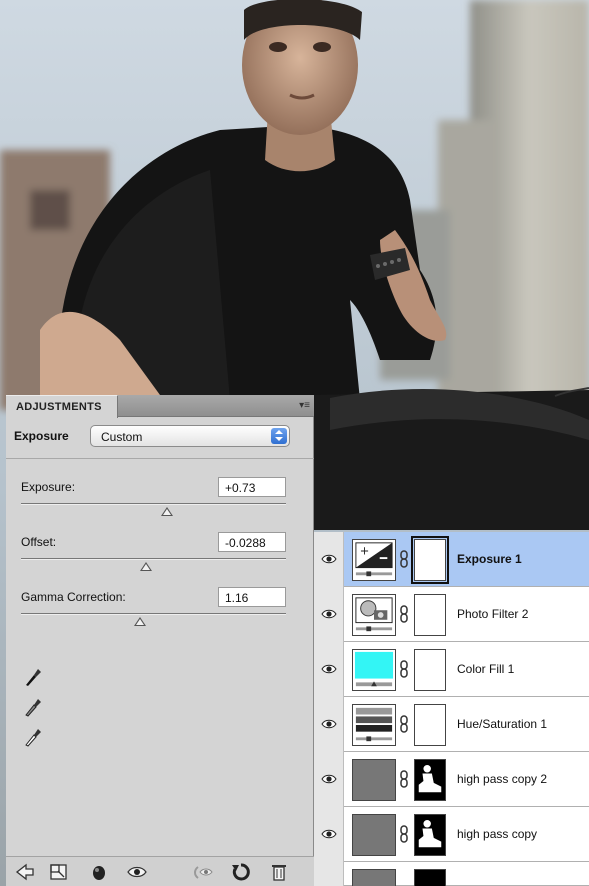 This screenshot has height=886, width=589. Describe the element at coordinates (62, 406) in the screenshot. I see `adjustments-tab: ADJUSTMENTS` at that location.